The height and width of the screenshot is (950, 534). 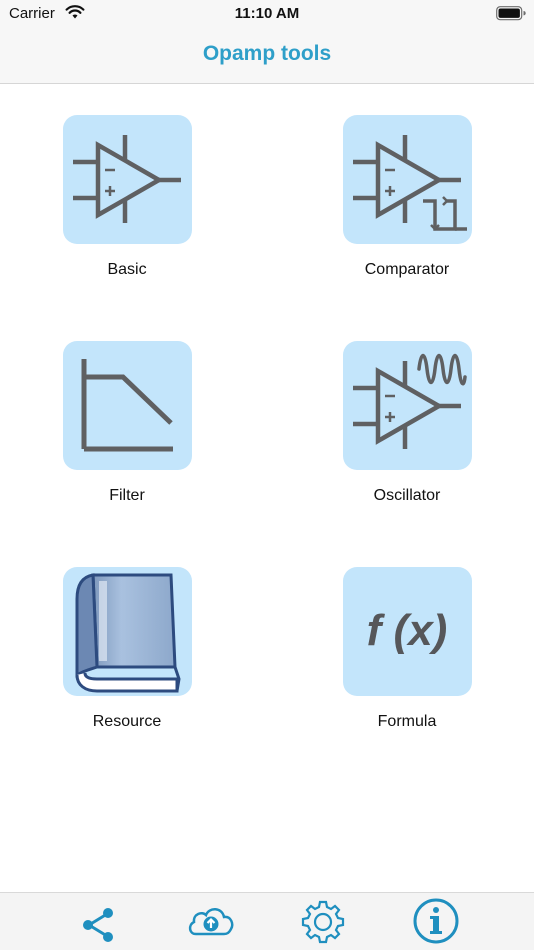 What do you see at coordinates (98, 925) in the screenshot?
I see `share-icon` at bounding box center [98, 925].